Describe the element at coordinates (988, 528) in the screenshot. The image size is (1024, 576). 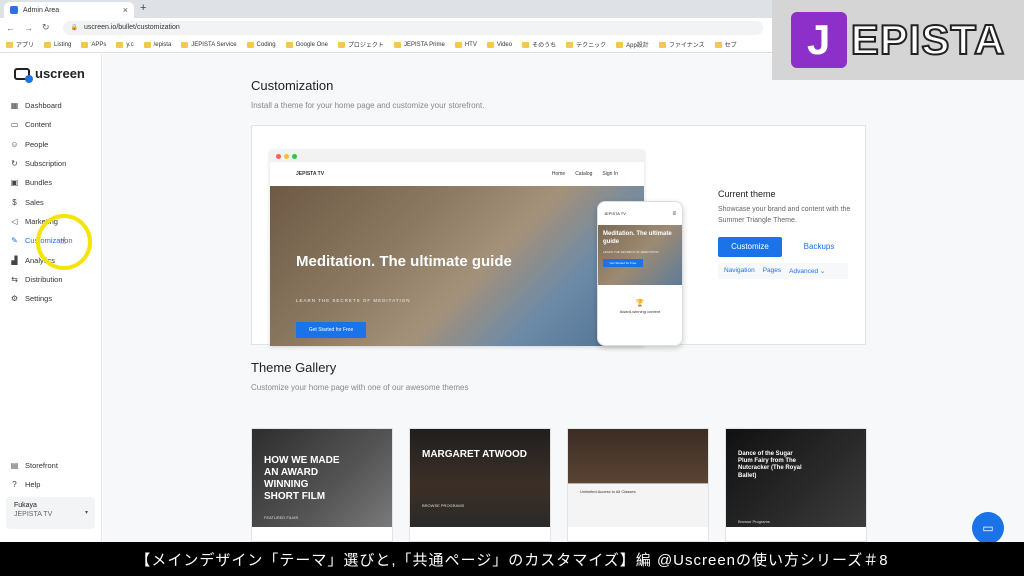
I see `chat-icon: ▭` at that location.